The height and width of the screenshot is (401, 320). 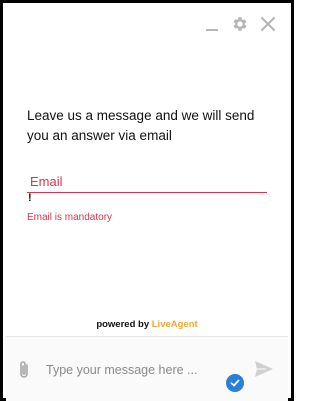 I want to click on email-input, so click(x=147, y=181).